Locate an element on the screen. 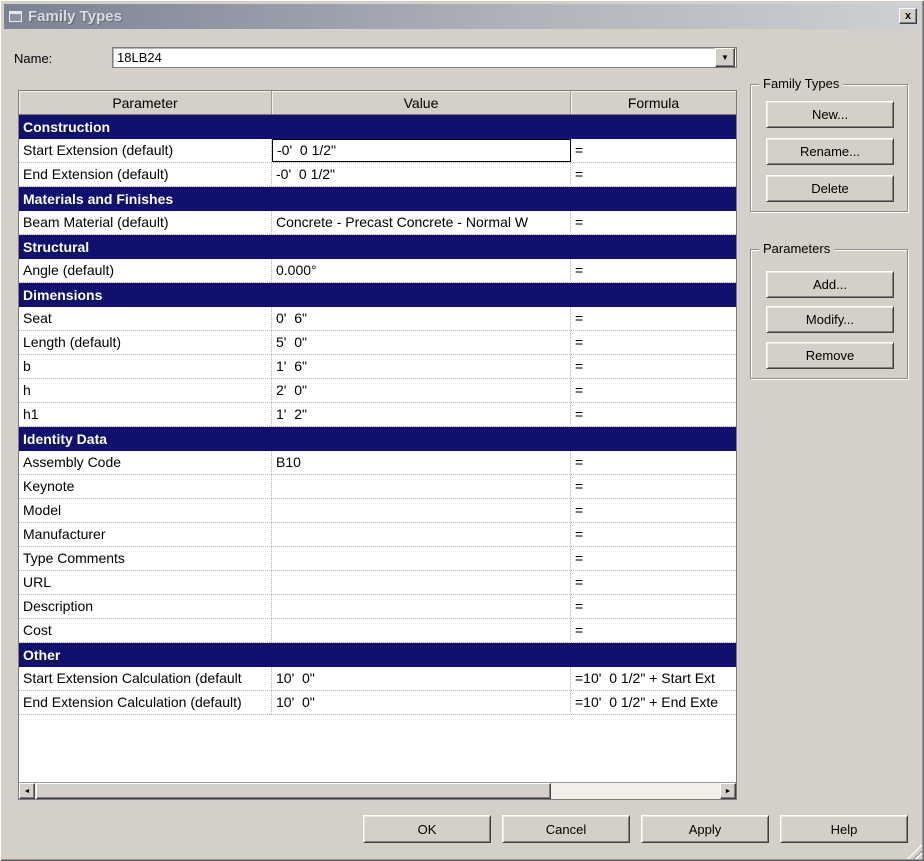  scroll-left-button: ◄ is located at coordinates (27, 791).